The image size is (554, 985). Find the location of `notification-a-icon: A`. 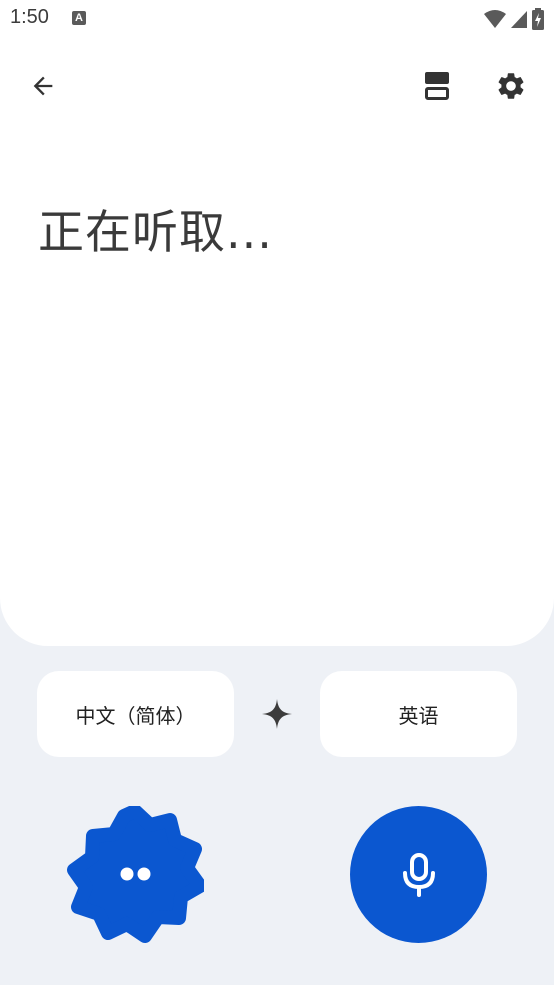

notification-a-icon: A is located at coordinates (79, 18).